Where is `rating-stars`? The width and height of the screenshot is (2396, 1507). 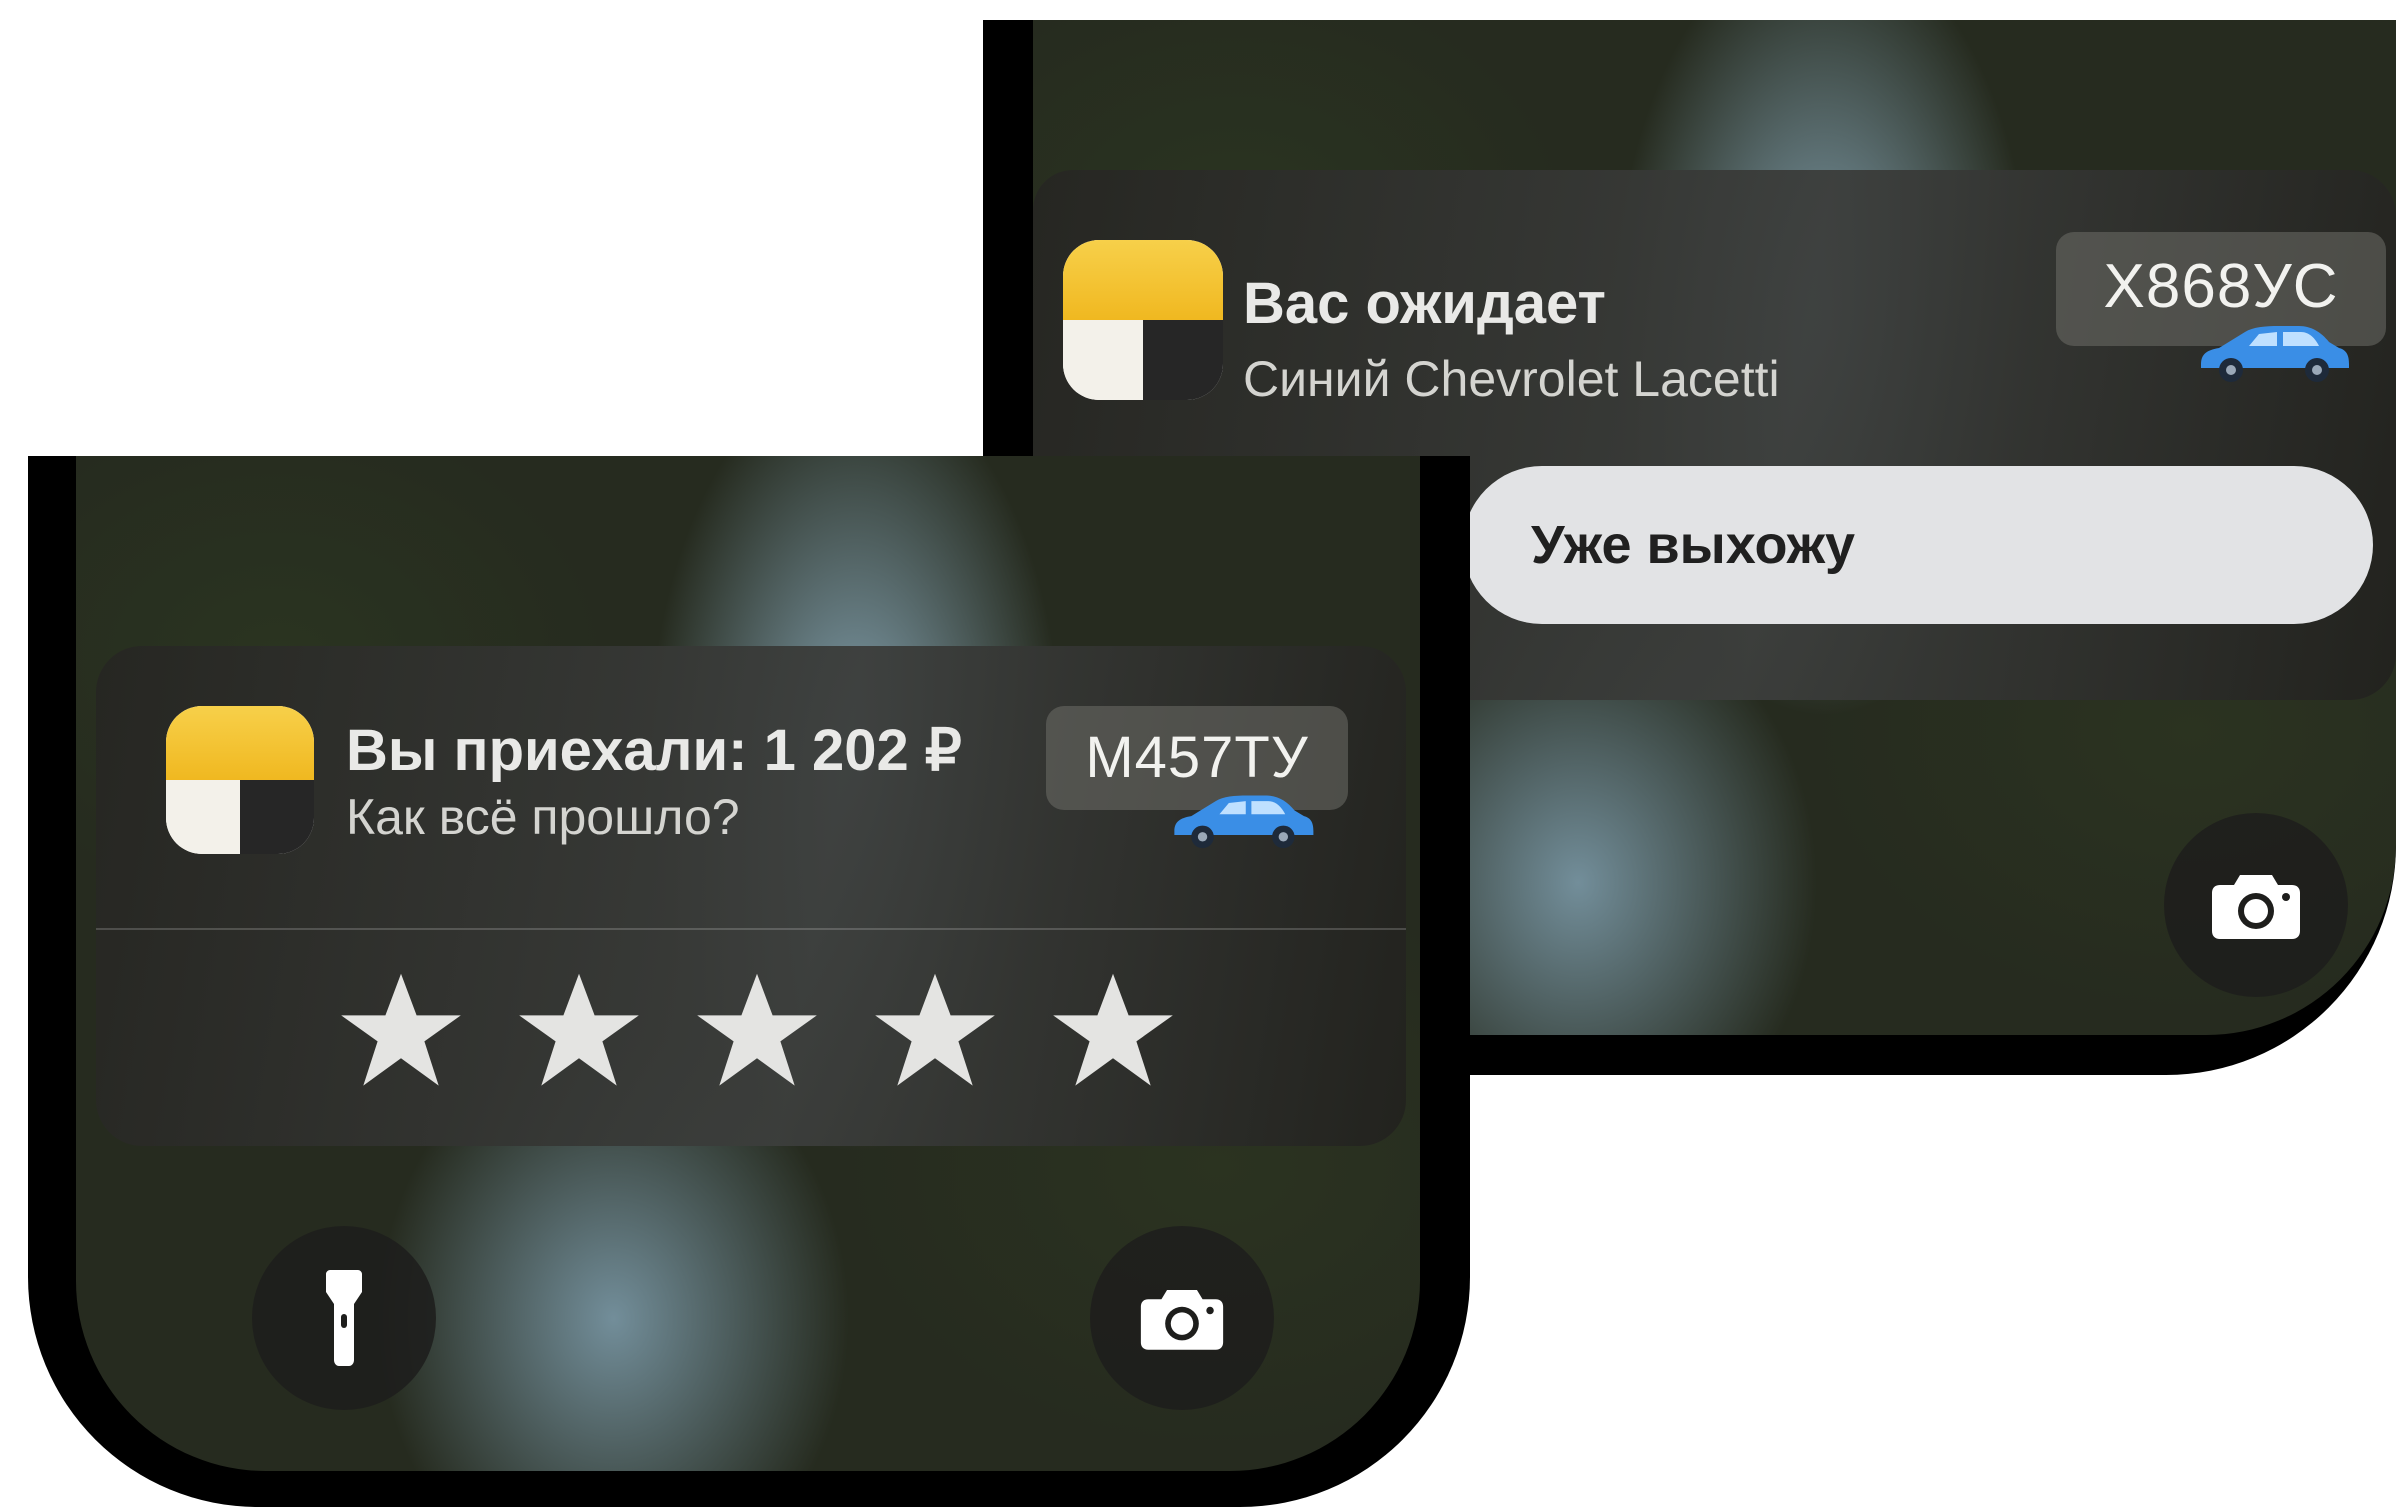
rating-stars is located at coordinates (757, 1031).